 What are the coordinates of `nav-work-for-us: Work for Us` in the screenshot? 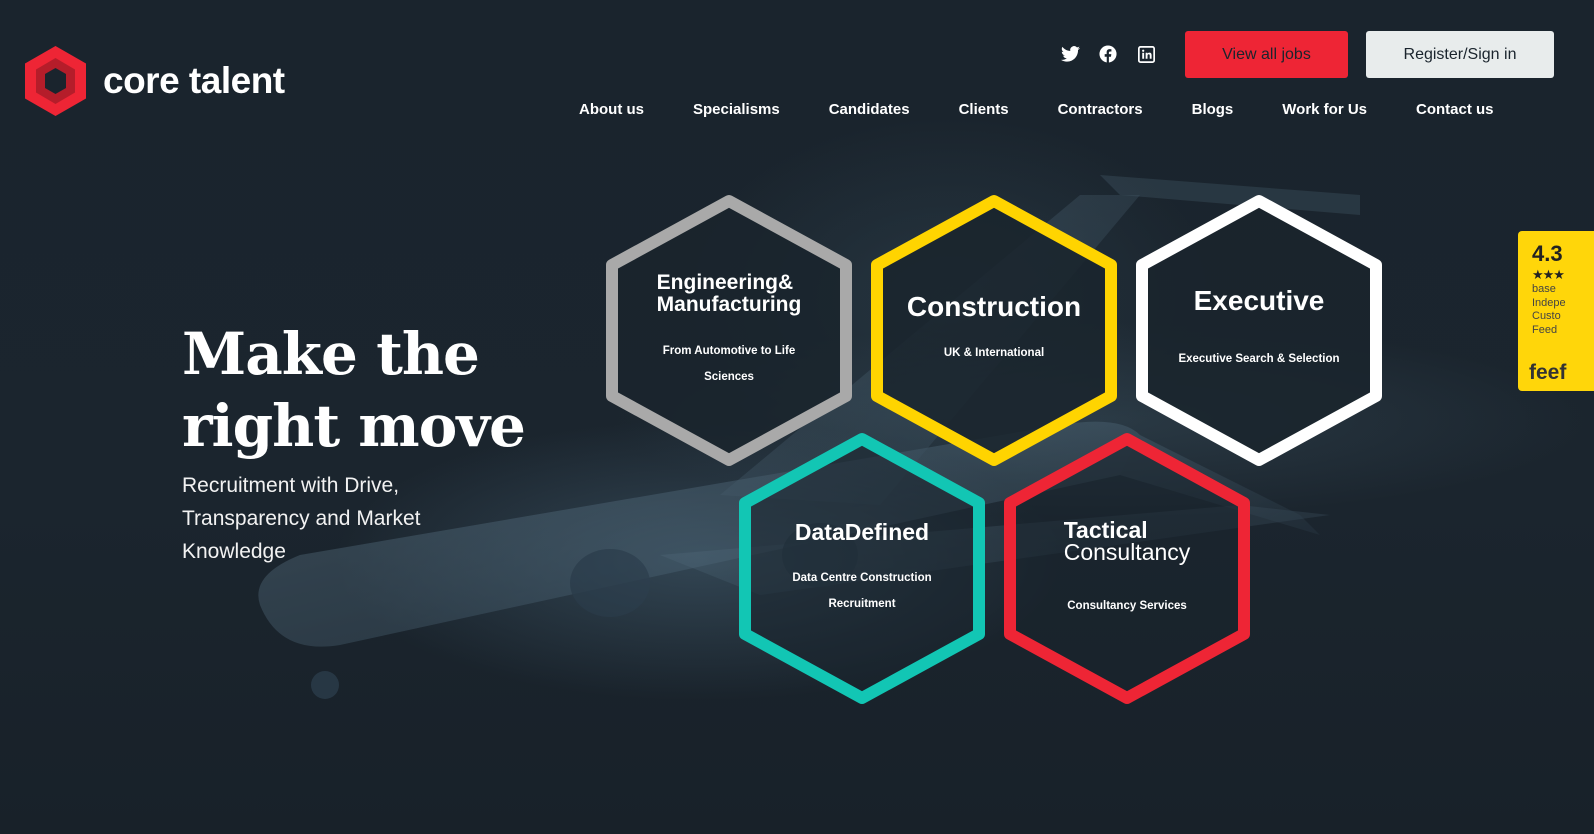 It's located at (1324, 109).